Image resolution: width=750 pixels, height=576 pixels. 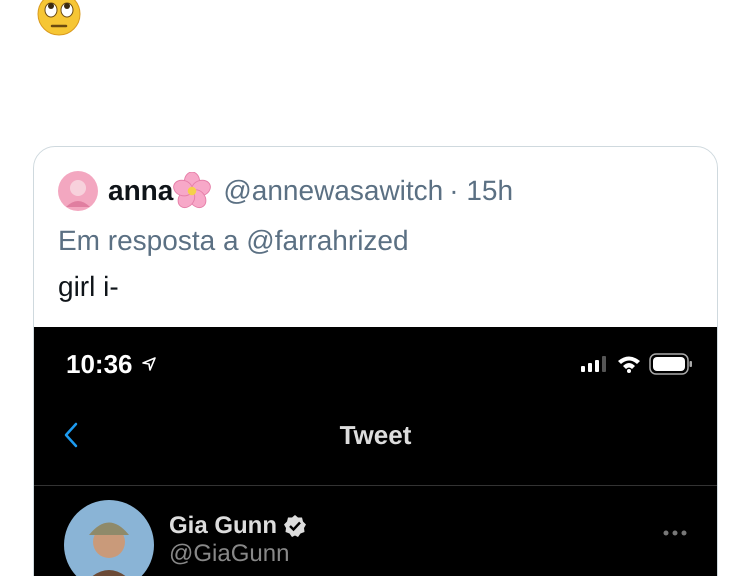 What do you see at coordinates (88, 287) in the screenshot?
I see `tweet-text: girl i-` at bounding box center [88, 287].